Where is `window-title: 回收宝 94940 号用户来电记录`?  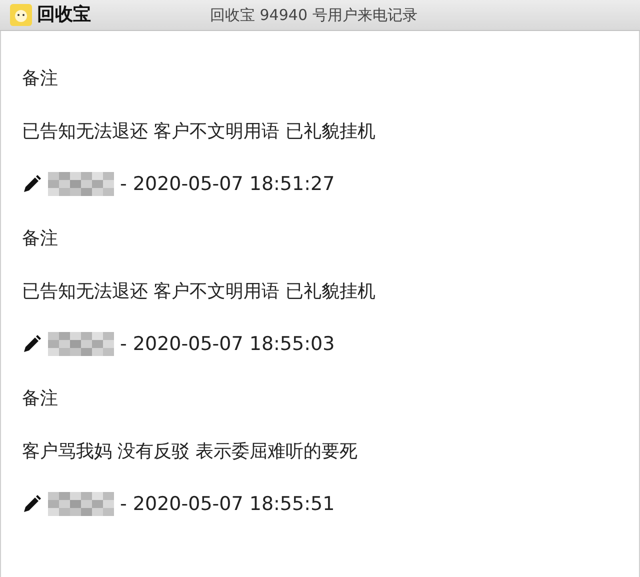 window-title: 回收宝 94940 号用户来电记录 is located at coordinates (314, 15).